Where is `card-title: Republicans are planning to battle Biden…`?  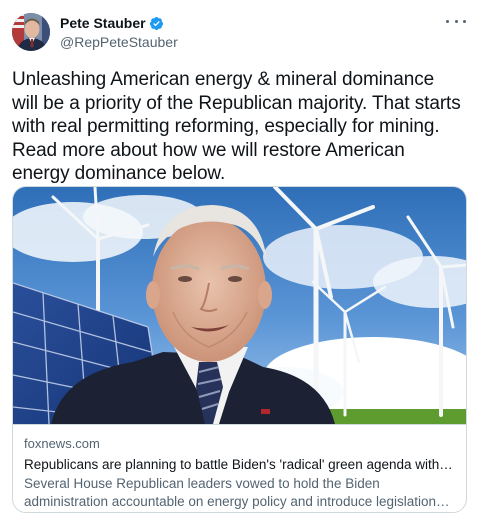
card-title: Republicans are planning to battle Biden… is located at coordinates (239, 464).